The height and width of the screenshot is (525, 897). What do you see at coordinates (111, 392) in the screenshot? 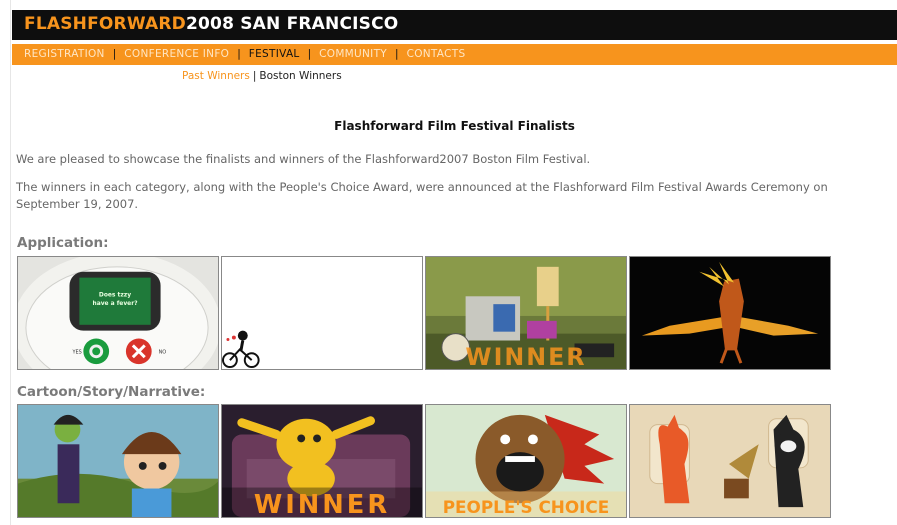
I see `section-title-cartoon: Cartoon/Story/Narrative:` at bounding box center [111, 392].